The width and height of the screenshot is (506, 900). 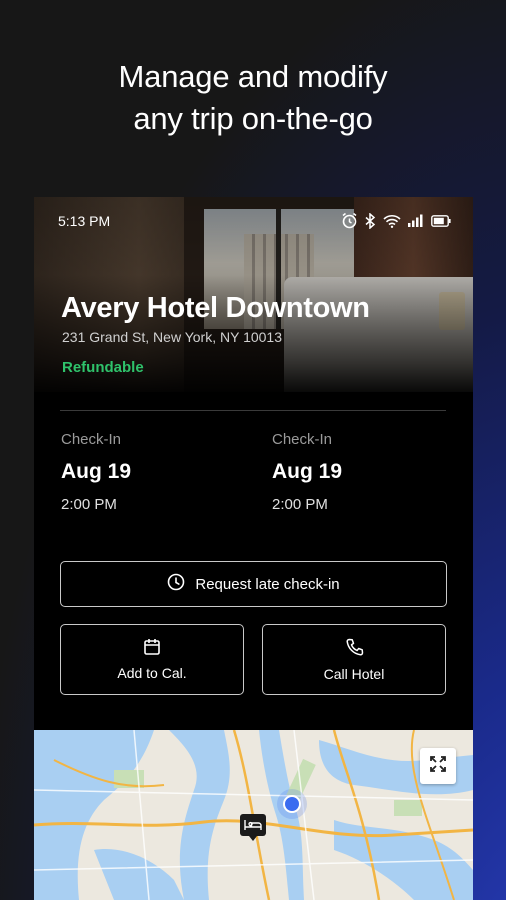 What do you see at coordinates (302, 439) in the screenshot?
I see `check-out-label: Check-In` at bounding box center [302, 439].